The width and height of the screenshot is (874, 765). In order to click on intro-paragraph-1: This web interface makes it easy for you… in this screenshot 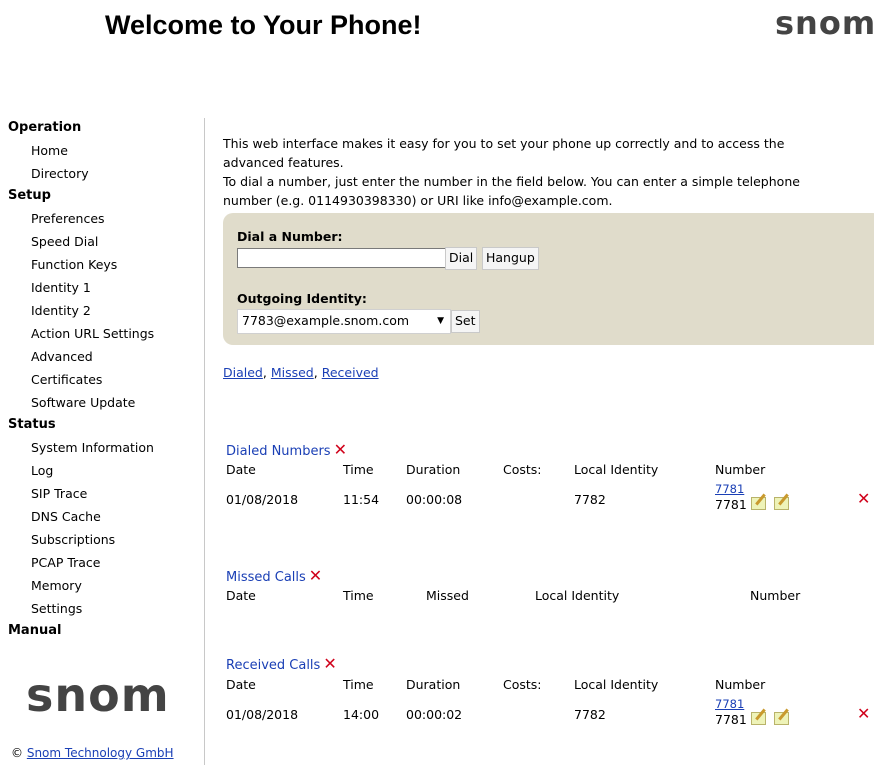, I will do `click(504, 153)`.